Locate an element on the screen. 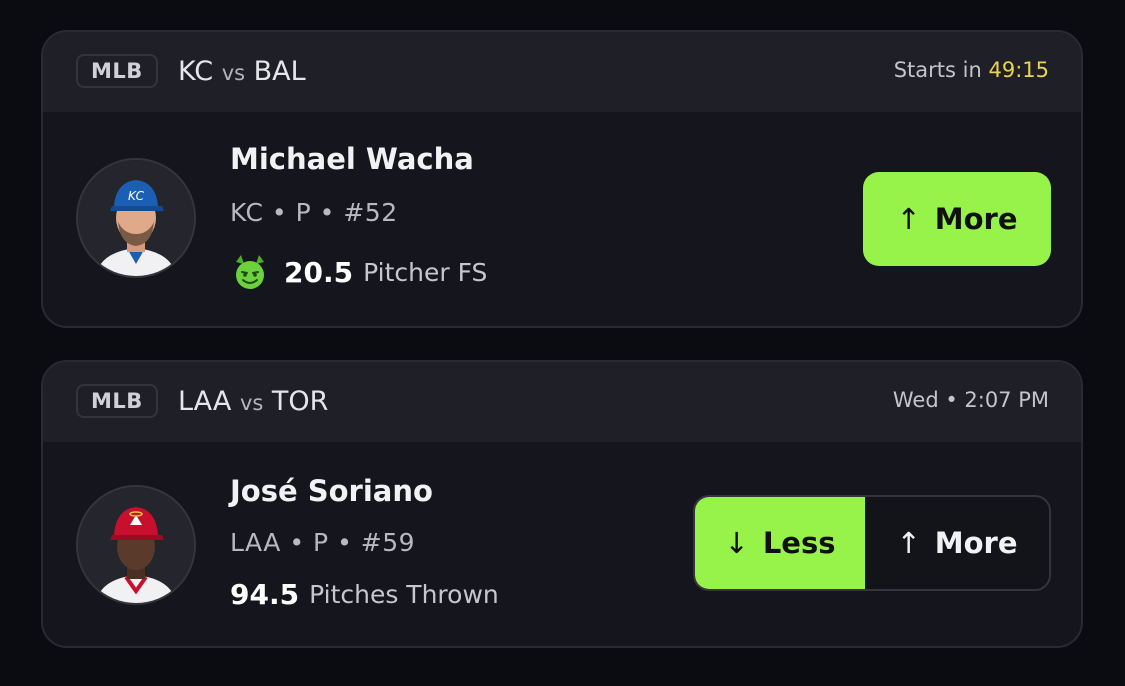  card-header: MLB KC vs BAL Starts in 49:15 is located at coordinates (562, 72).